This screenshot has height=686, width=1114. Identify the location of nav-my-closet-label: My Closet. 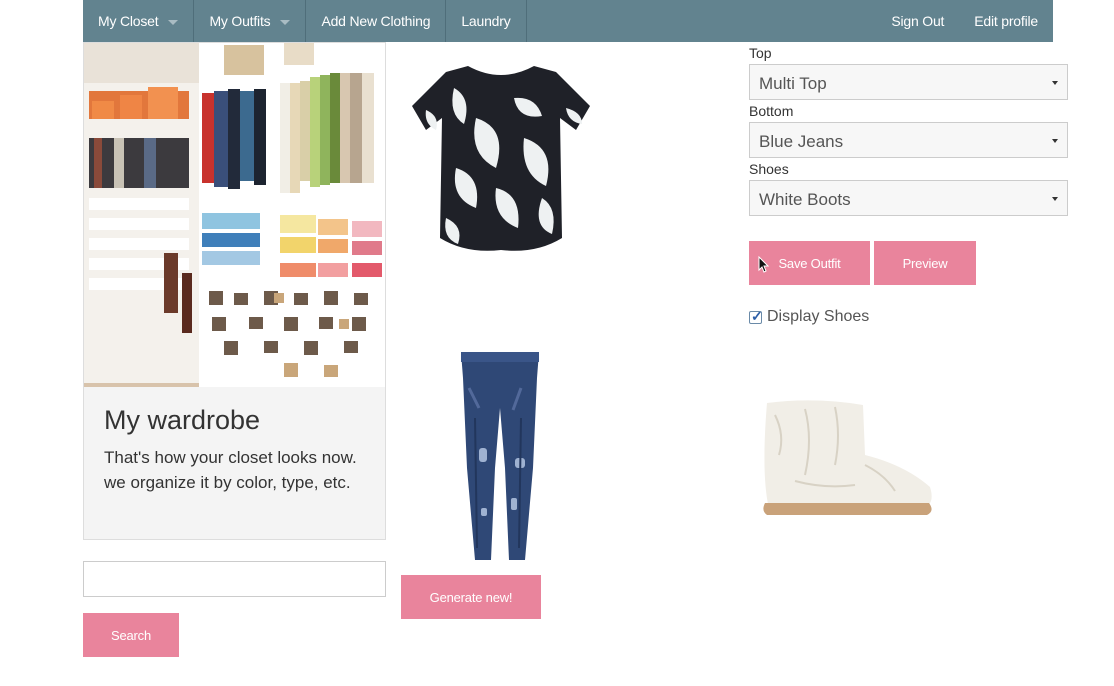
(128, 21).